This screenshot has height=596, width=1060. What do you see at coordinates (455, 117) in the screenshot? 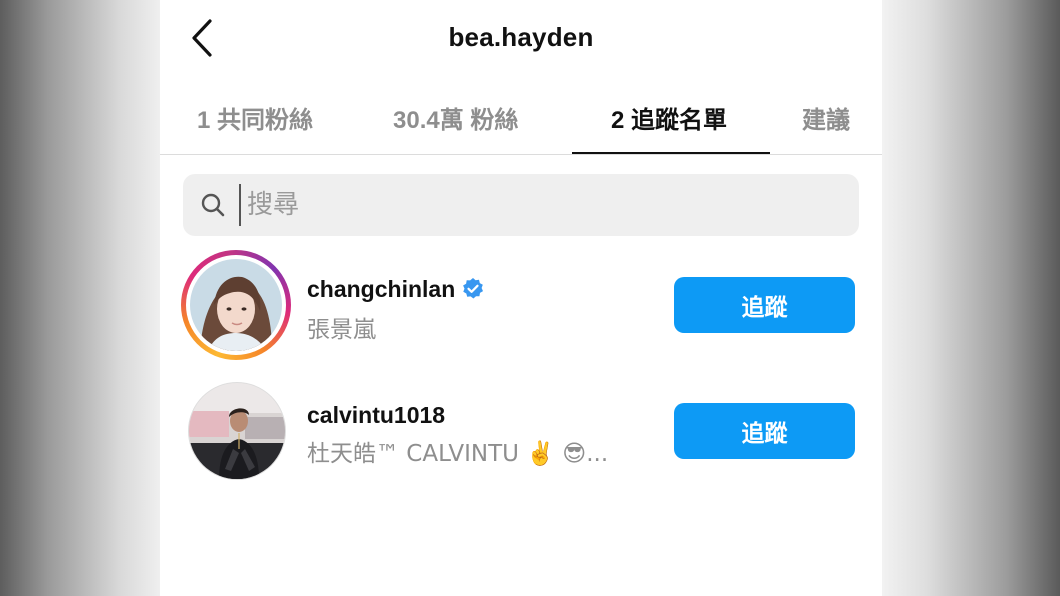
I see `tab-followers: 30.4萬 粉絲` at bounding box center [455, 117].